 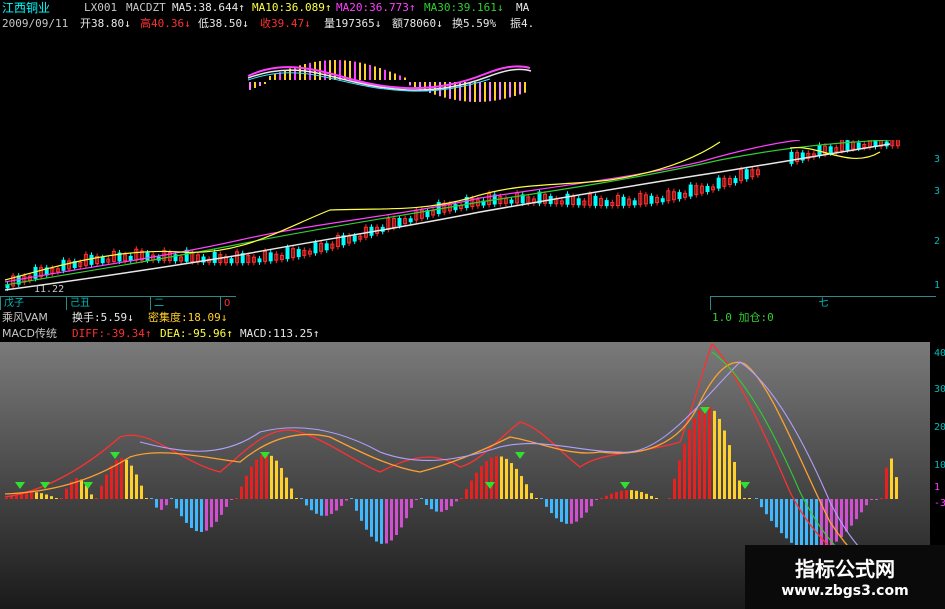 What do you see at coordinates (165, 23) in the screenshot?
I see `high-price: 高40.36↓` at bounding box center [165, 23].